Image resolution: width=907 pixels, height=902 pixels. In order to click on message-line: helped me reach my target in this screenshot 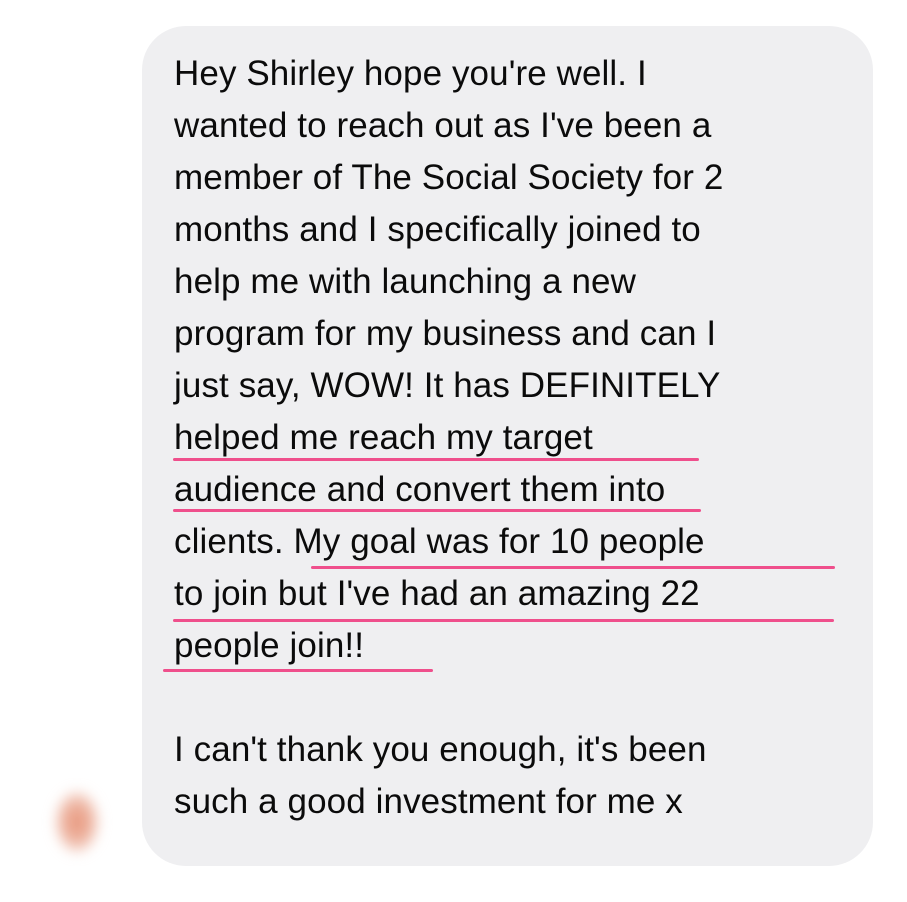, I will do `click(383, 437)`.